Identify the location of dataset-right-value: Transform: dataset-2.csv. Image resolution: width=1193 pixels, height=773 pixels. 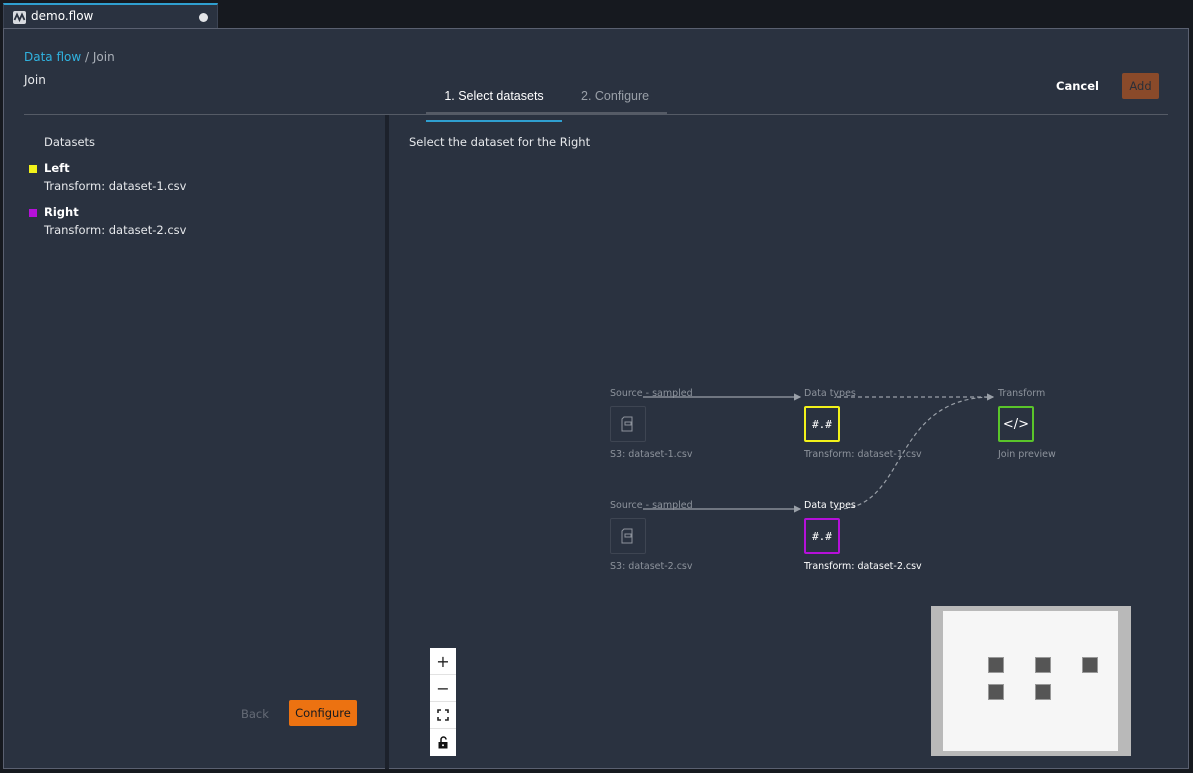
(115, 230).